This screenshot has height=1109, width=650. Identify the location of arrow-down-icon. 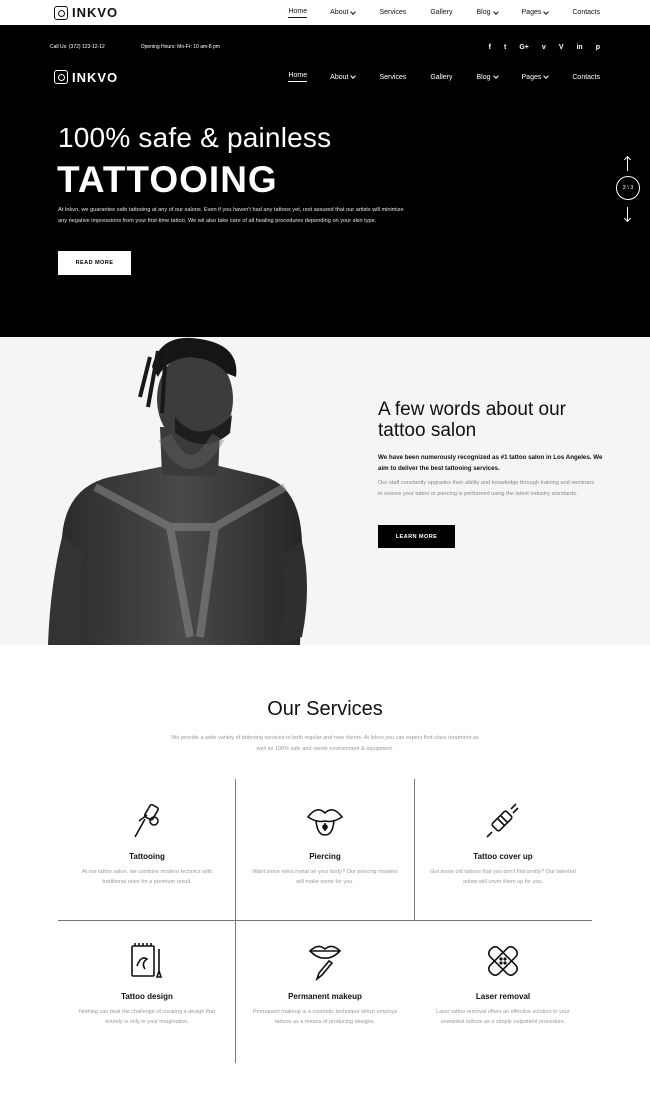
(627, 214).